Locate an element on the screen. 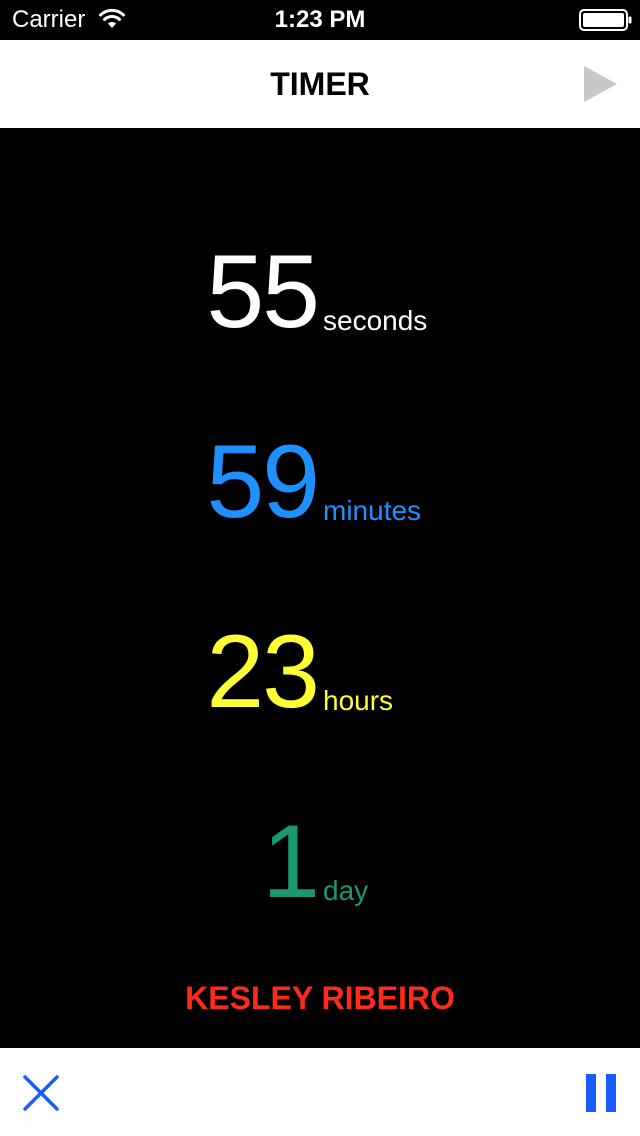 This screenshot has width=640, height=1136. page-title: TIMER is located at coordinates (320, 84).